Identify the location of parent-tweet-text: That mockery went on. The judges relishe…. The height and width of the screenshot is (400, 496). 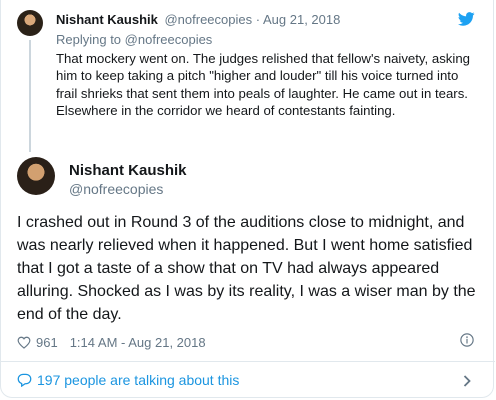
(263, 85).